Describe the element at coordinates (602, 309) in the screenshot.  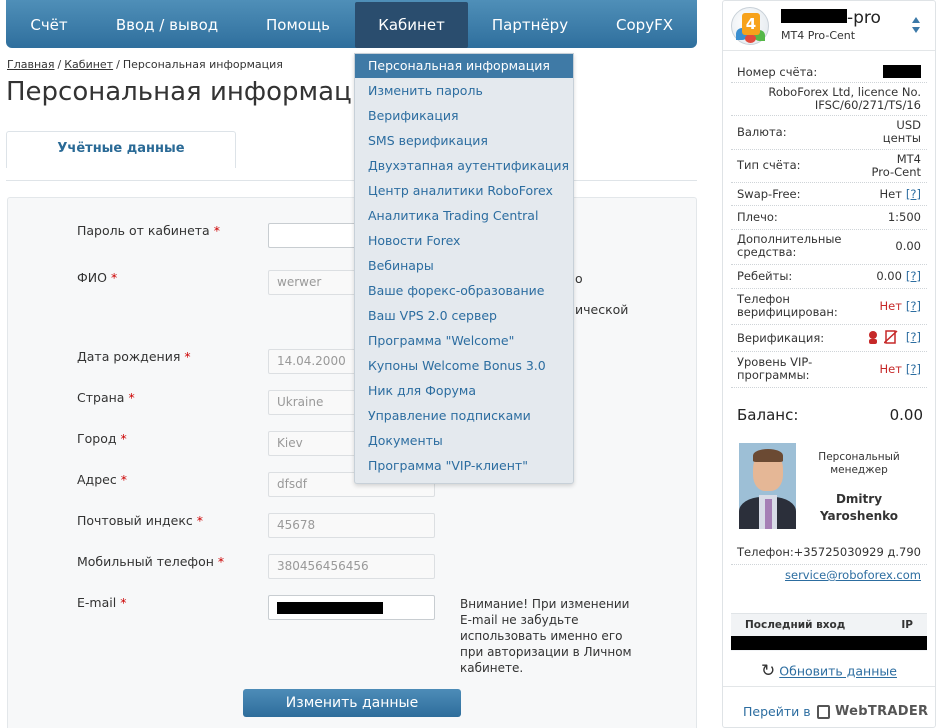
I see `side-text-fragment: ической` at that location.